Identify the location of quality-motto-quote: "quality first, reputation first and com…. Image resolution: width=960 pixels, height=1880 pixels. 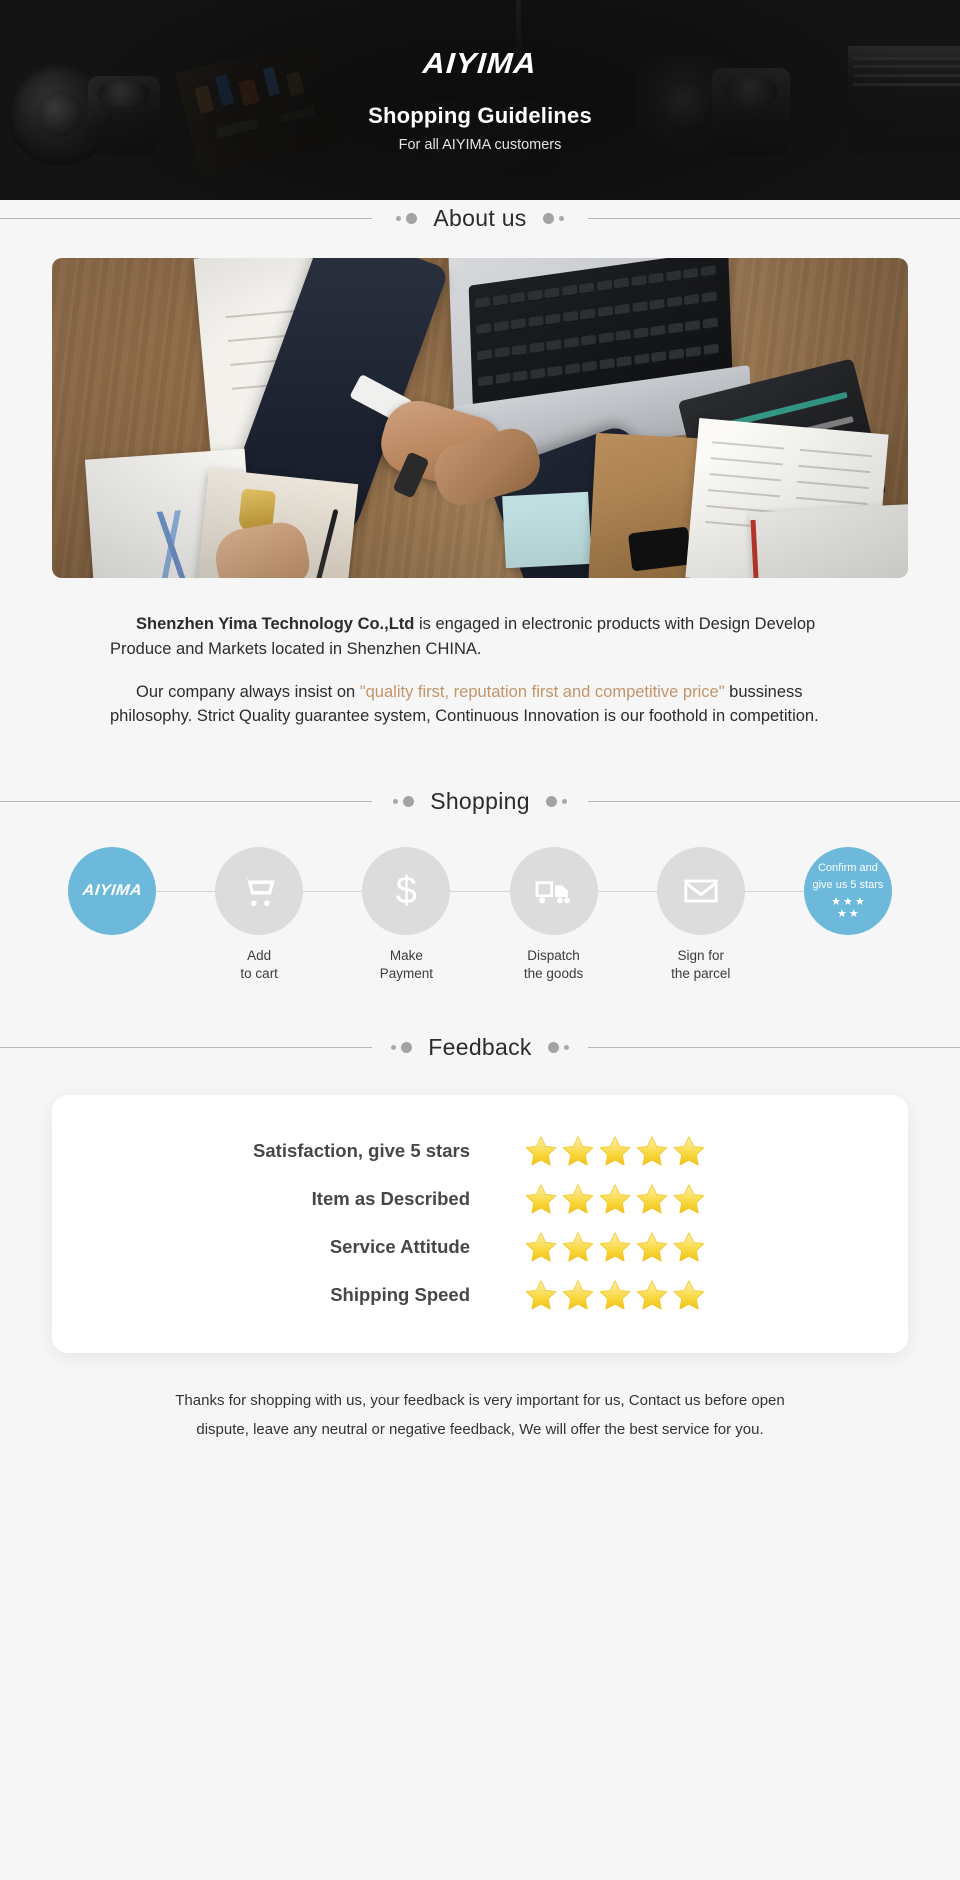
(542, 691).